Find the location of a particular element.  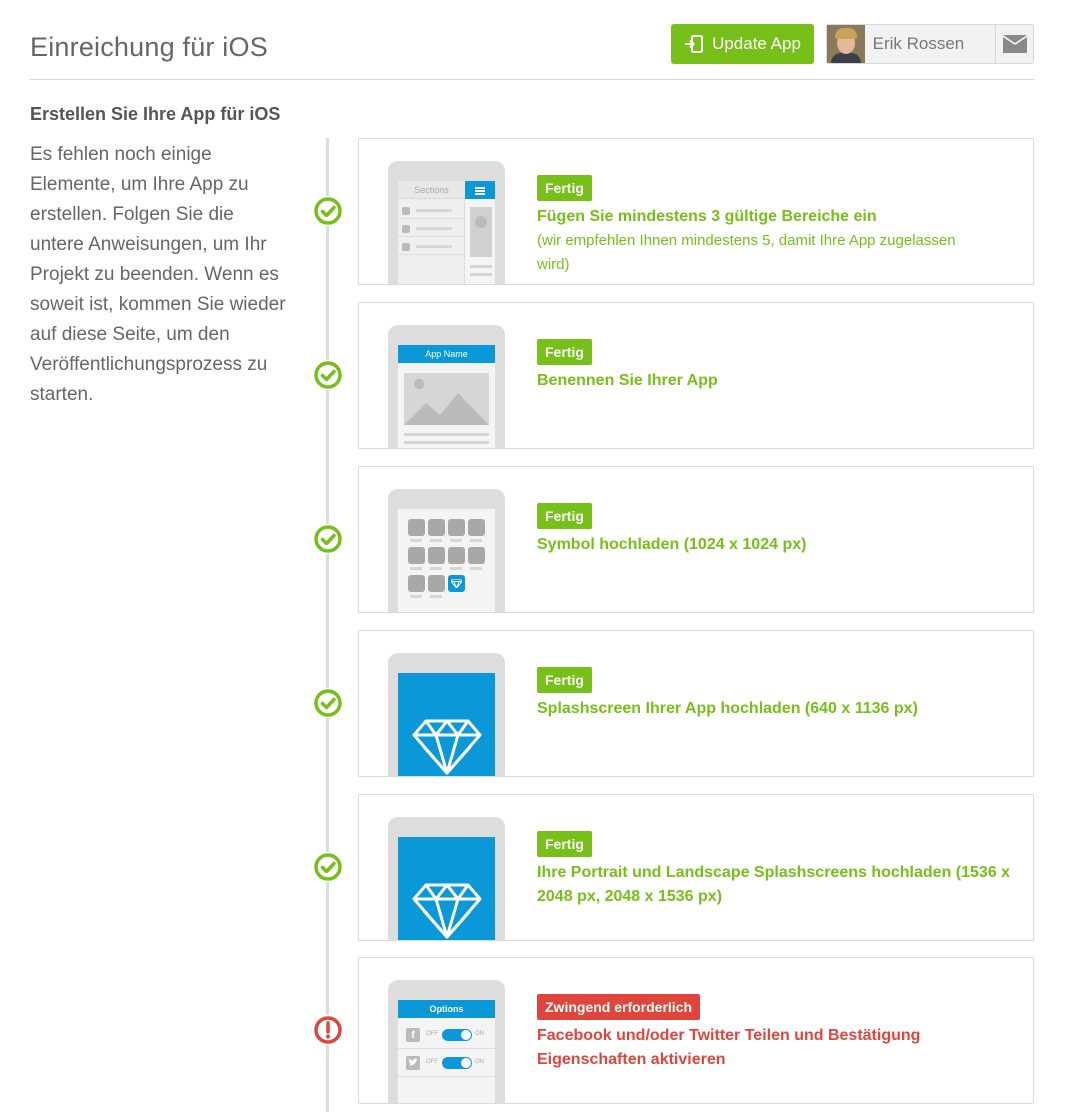

twitter-icon is located at coordinates (413, 1063).